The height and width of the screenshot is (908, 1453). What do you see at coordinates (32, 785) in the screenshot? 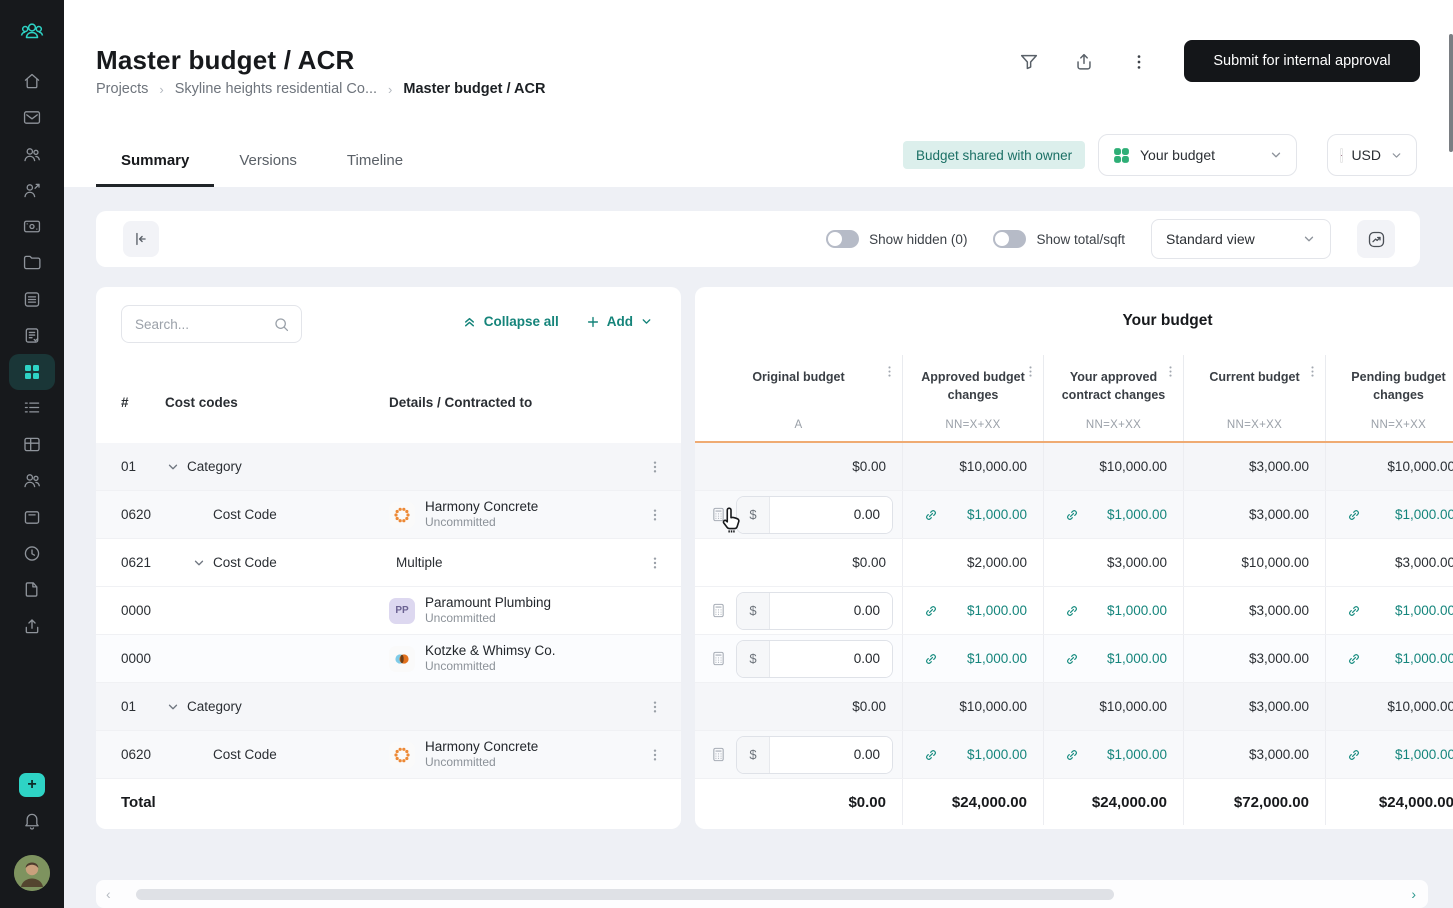
I see `quick-add-button: +` at bounding box center [32, 785].